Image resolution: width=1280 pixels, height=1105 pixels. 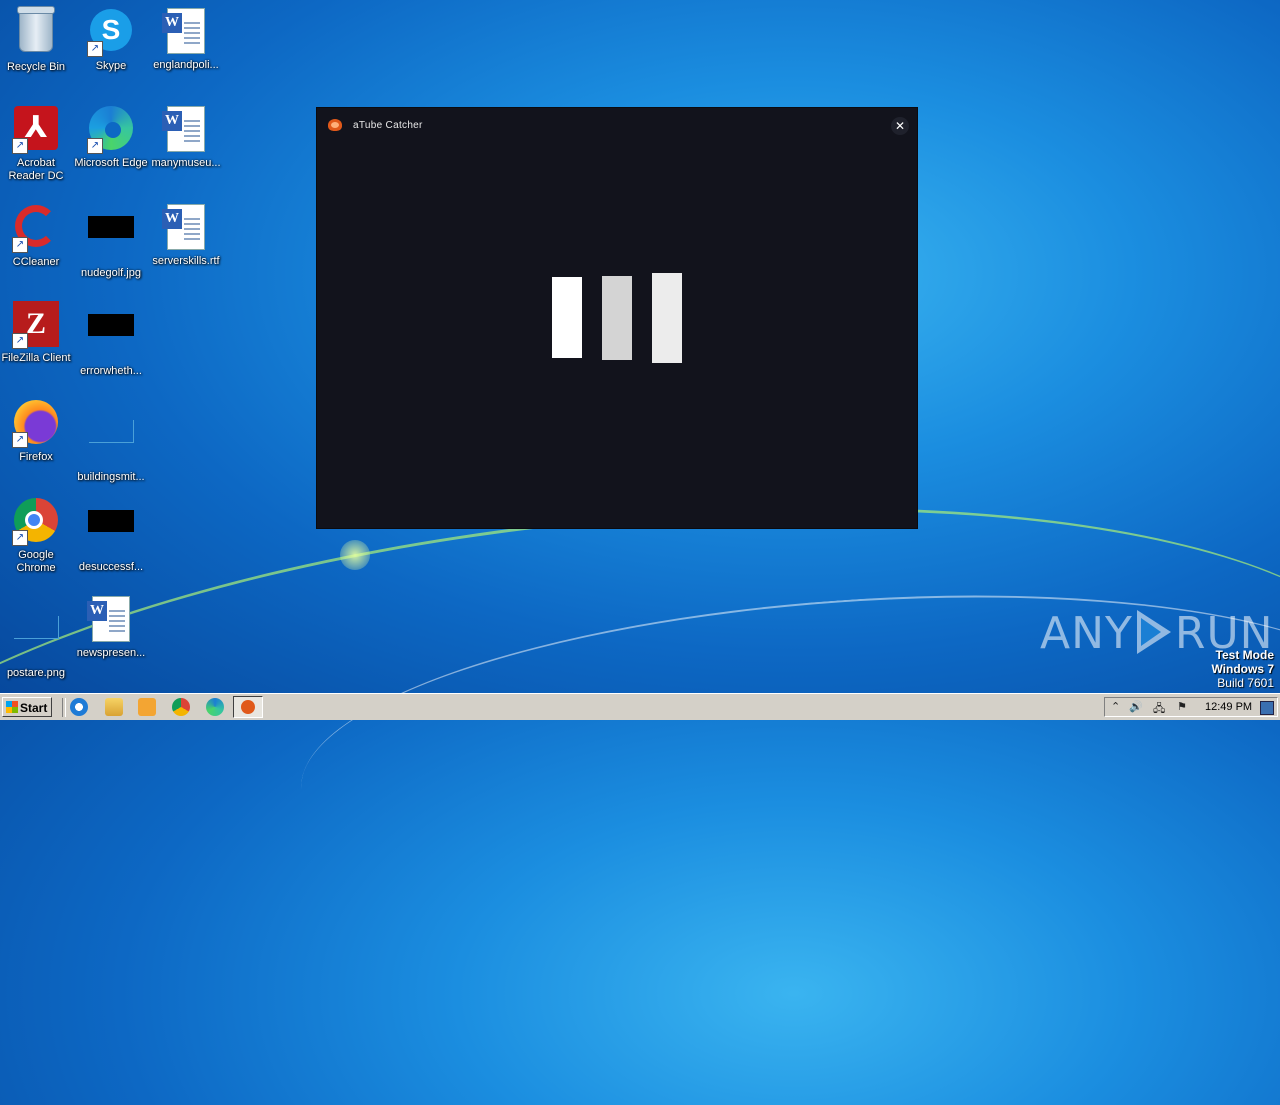 What do you see at coordinates (111, 241) in the screenshot?
I see `desktop-icon-nudegolf: nudegolf.jpg` at bounding box center [111, 241].